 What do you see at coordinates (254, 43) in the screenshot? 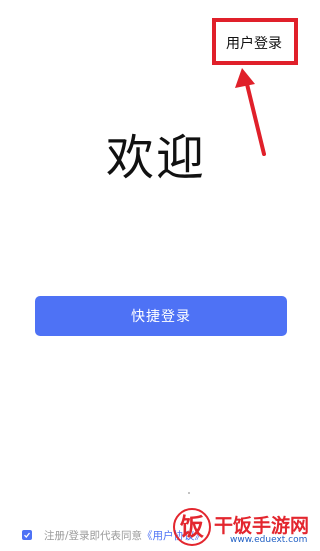
I see `user-login-link: 用户登录` at bounding box center [254, 43].